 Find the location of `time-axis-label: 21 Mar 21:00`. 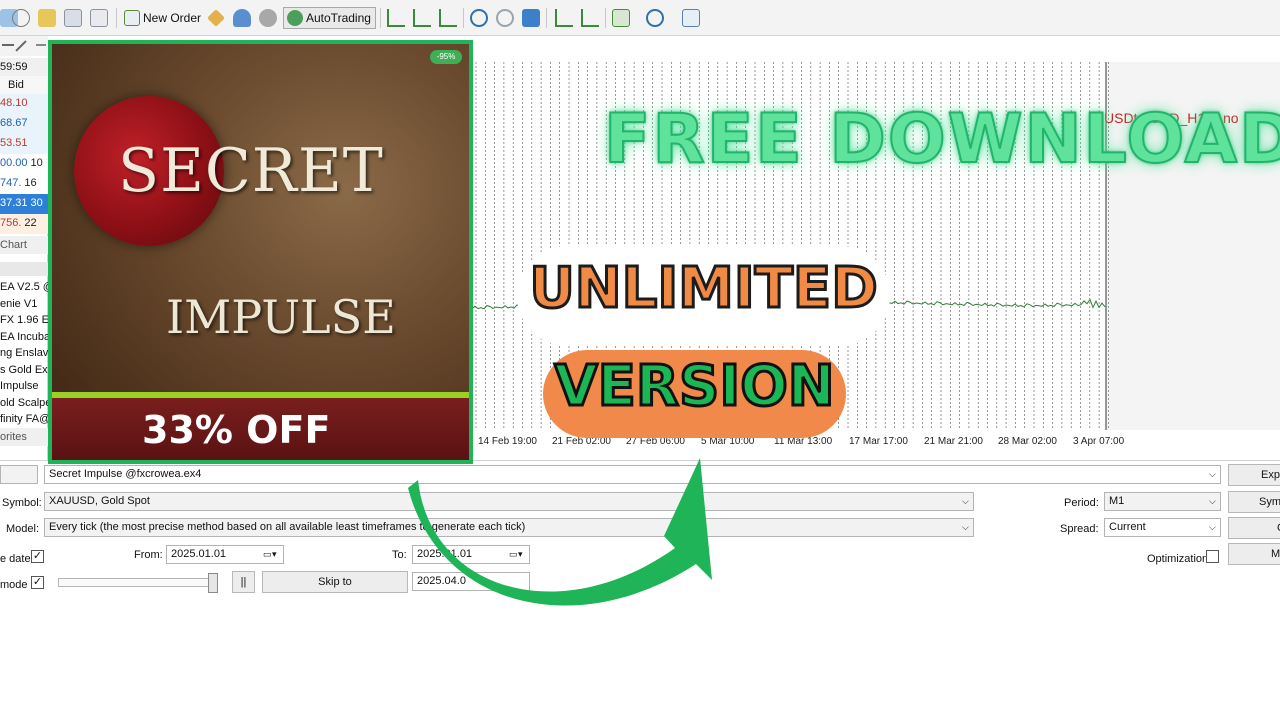

time-axis-label: 21 Mar 21:00 is located at coordinates (953, 441).